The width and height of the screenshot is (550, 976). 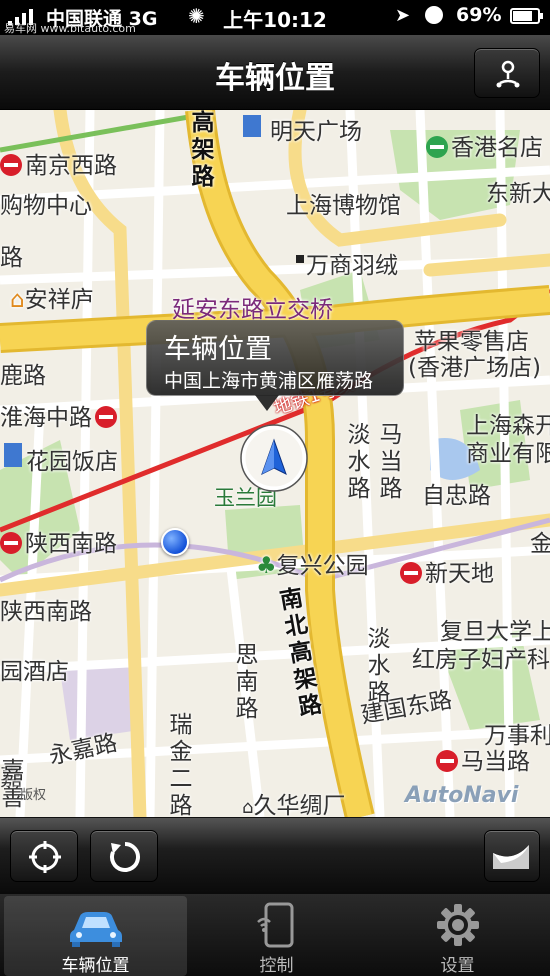 I want to click on metro-station-label: 新天地, so click(x=447, y=571).